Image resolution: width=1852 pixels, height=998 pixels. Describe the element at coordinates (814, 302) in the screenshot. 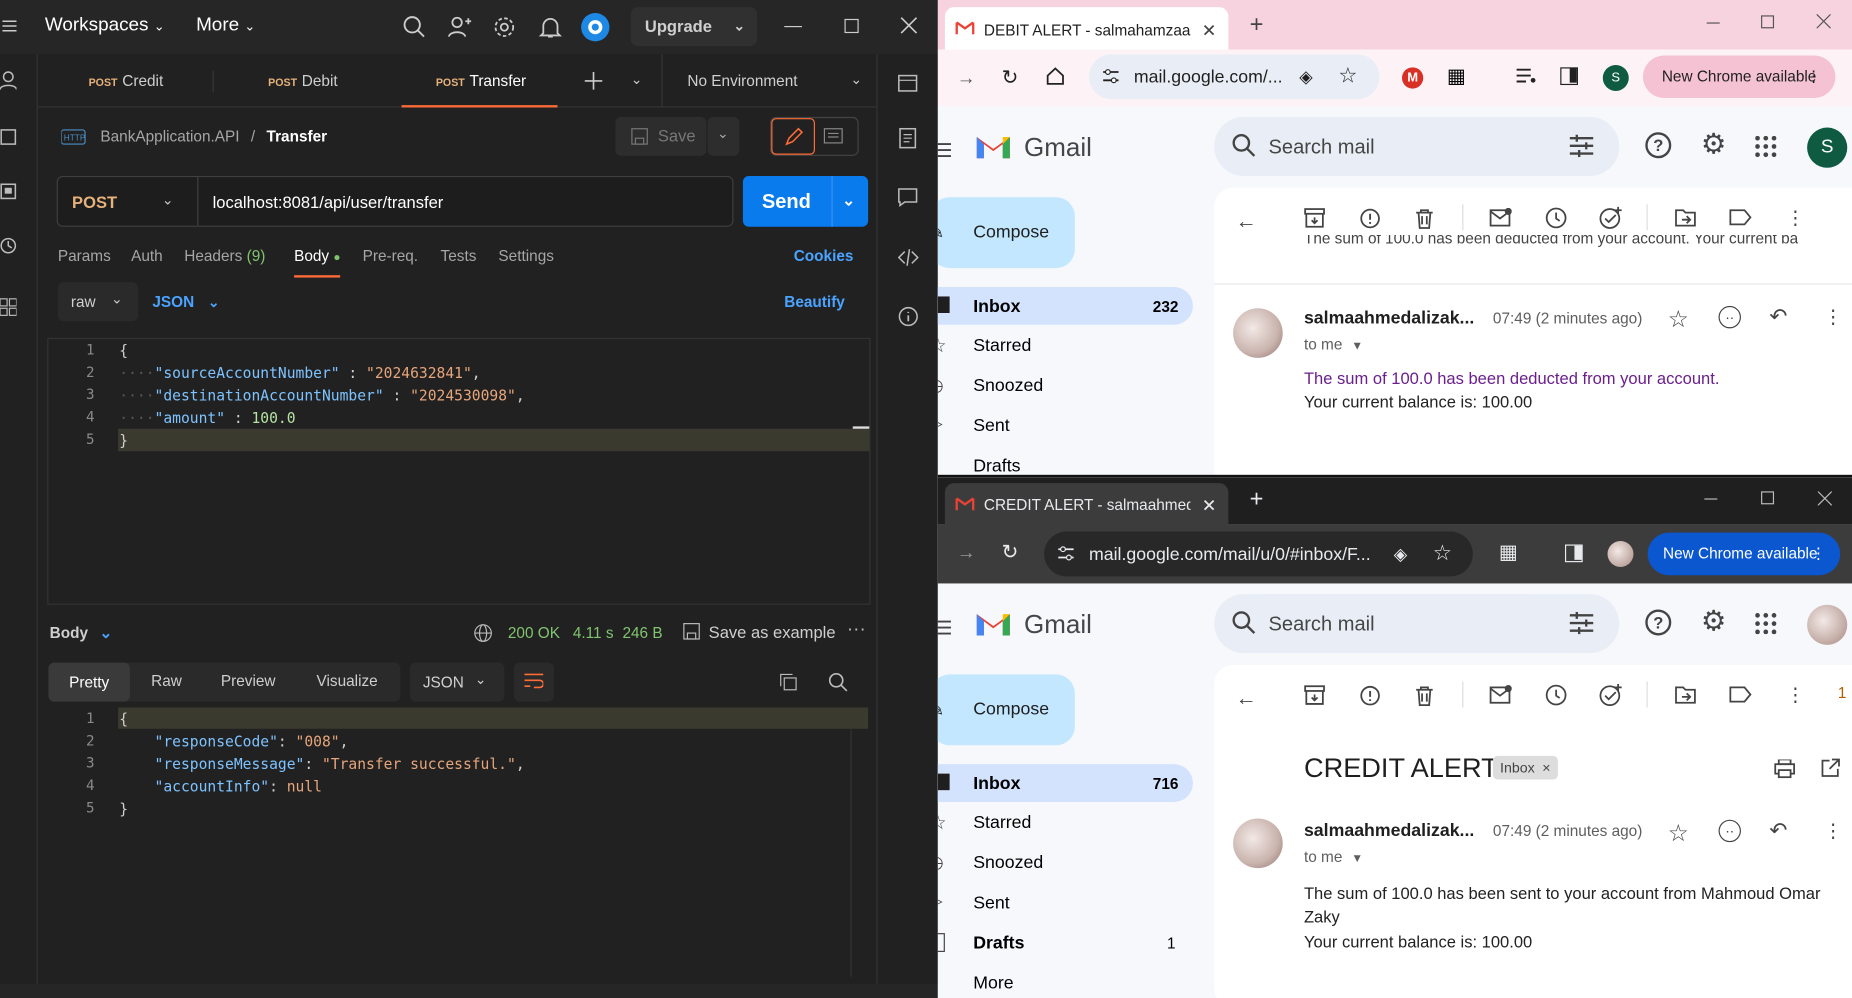

I see `beautify-button: Beautify` at that location.